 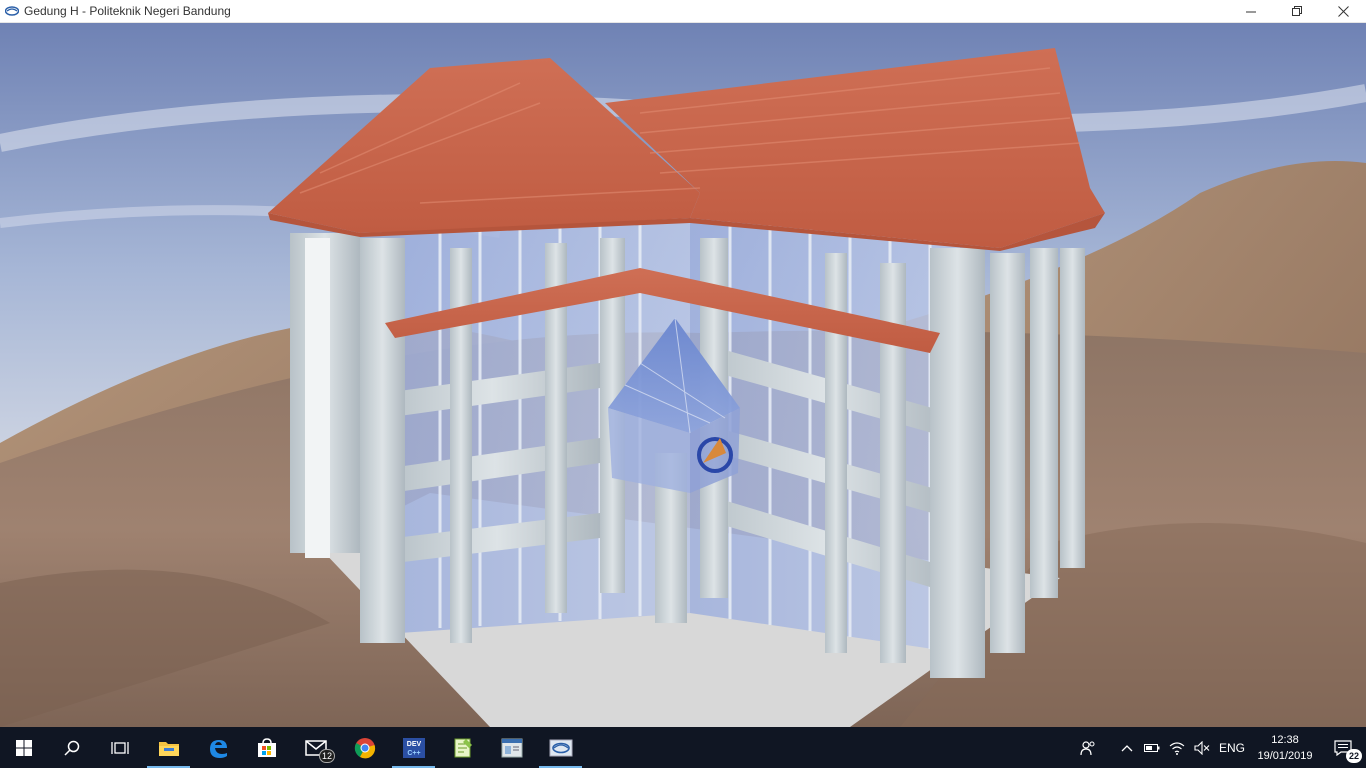 I want to click on restore-icon, so click(x=1296, y=11).